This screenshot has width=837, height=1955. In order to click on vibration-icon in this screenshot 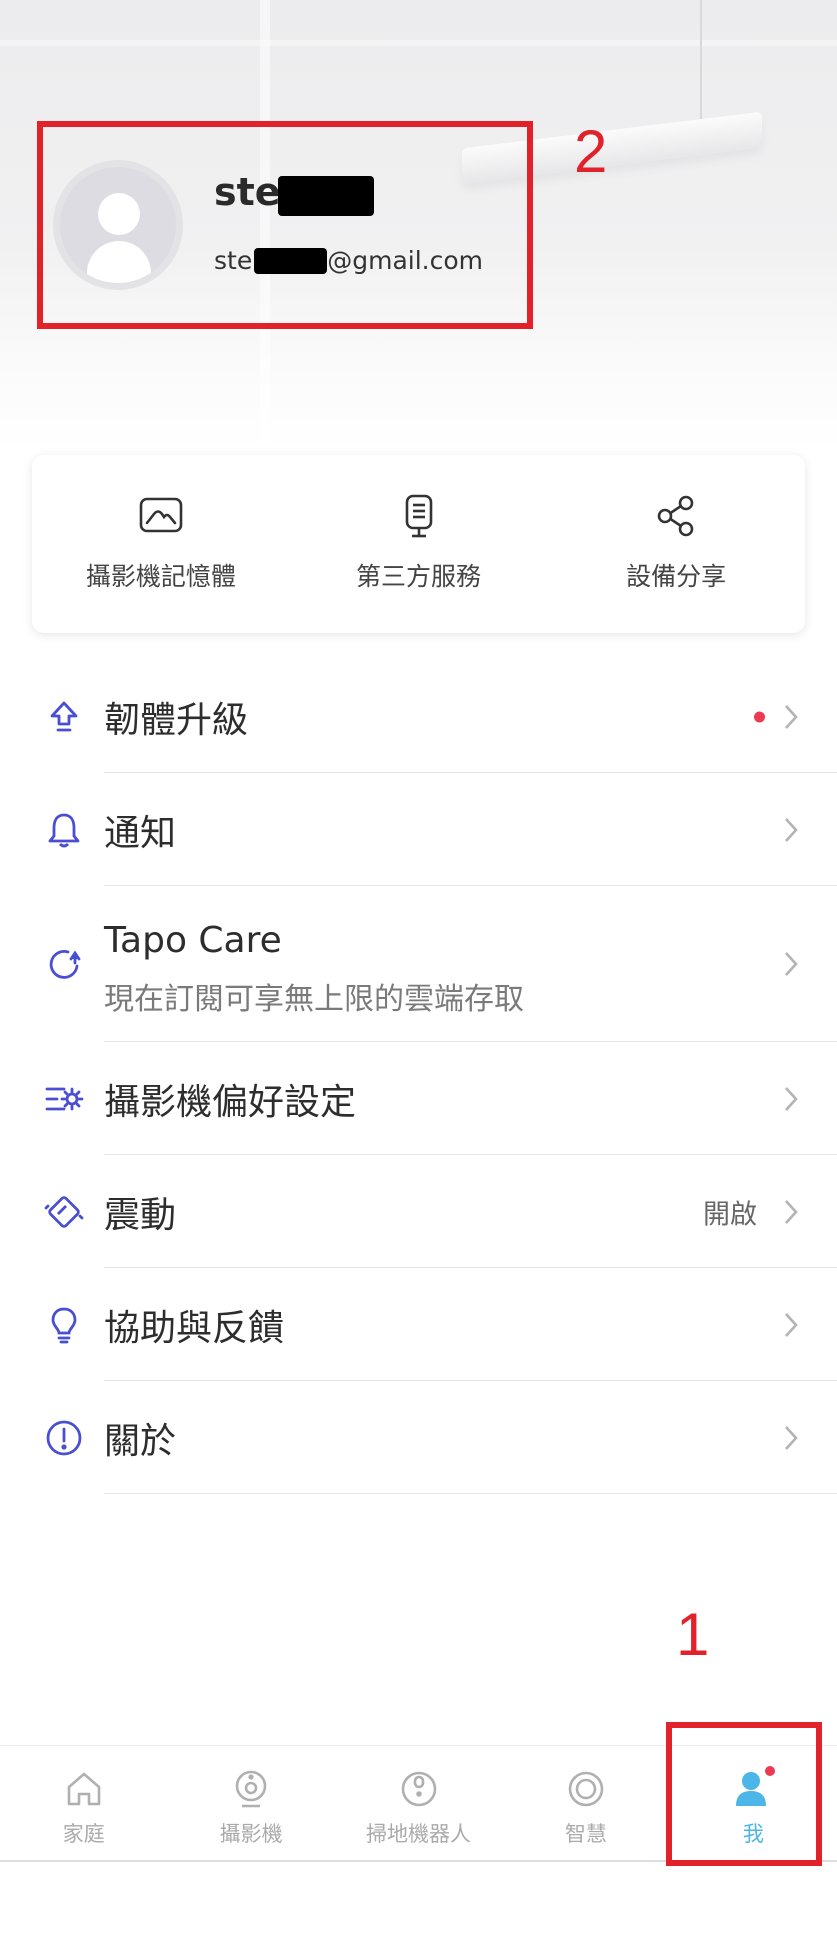, I will do `click(64, 1211)`.